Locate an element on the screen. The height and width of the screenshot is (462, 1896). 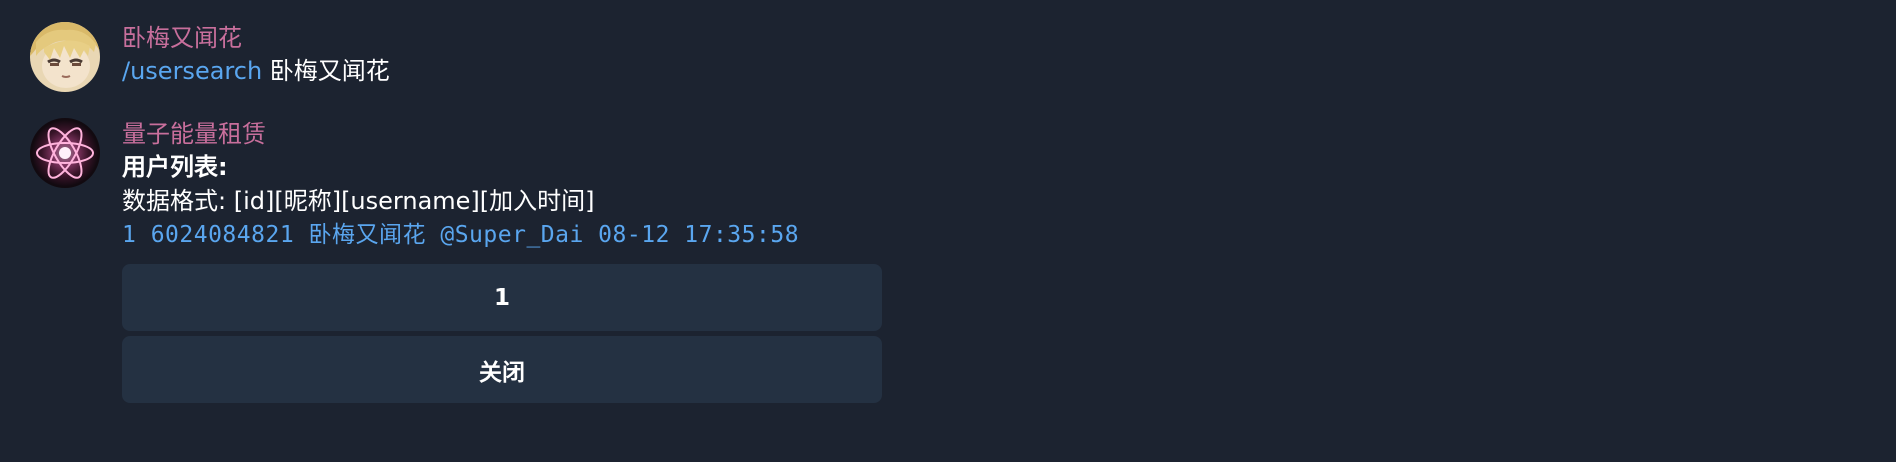
sender-name: 量子能量租赁 is located at coordinates (502, 134).